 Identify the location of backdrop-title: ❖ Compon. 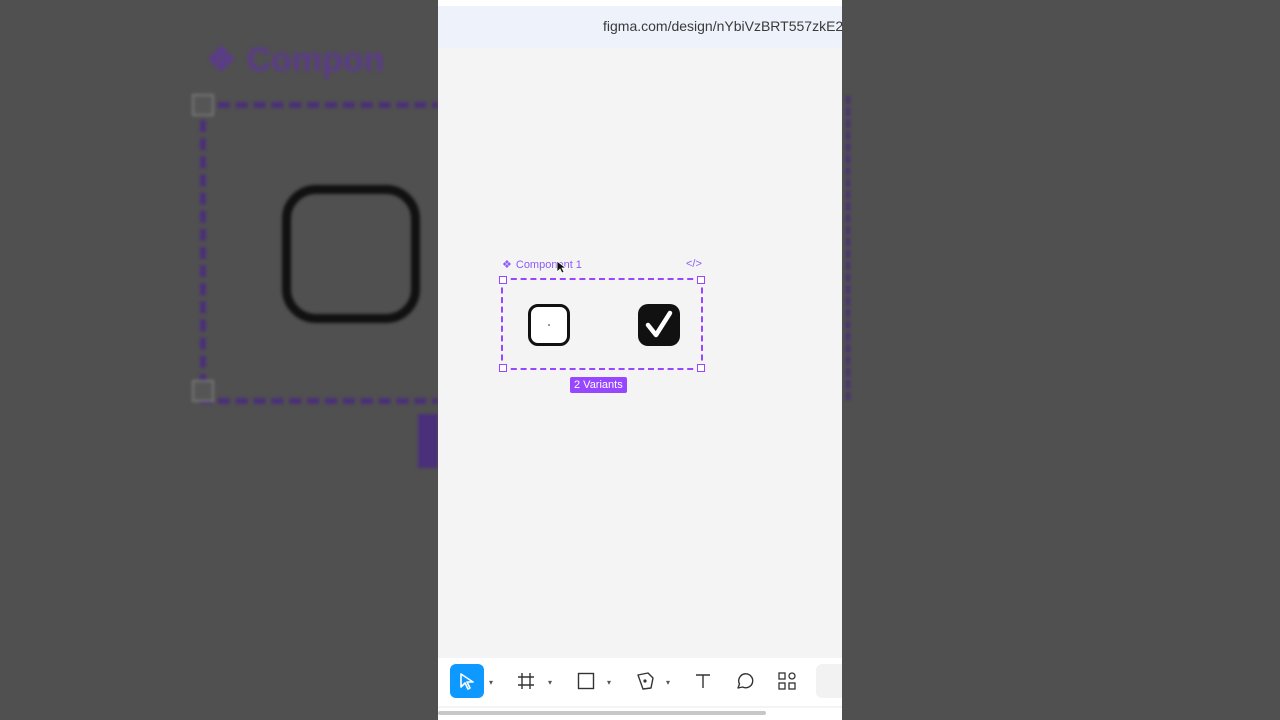
(295, 60).